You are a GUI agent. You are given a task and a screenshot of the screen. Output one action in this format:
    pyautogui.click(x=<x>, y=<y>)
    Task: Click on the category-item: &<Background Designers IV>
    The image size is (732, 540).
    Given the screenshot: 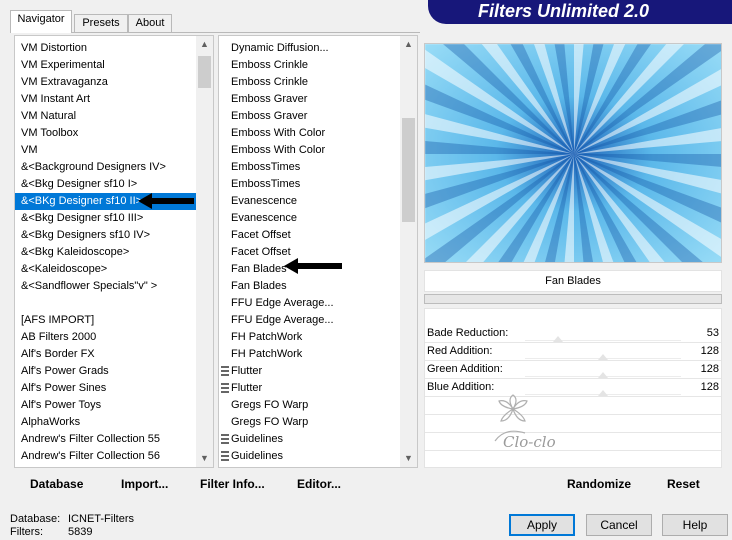 What is the action you would take?
    pyautogui.click(x=105, y=167)
    